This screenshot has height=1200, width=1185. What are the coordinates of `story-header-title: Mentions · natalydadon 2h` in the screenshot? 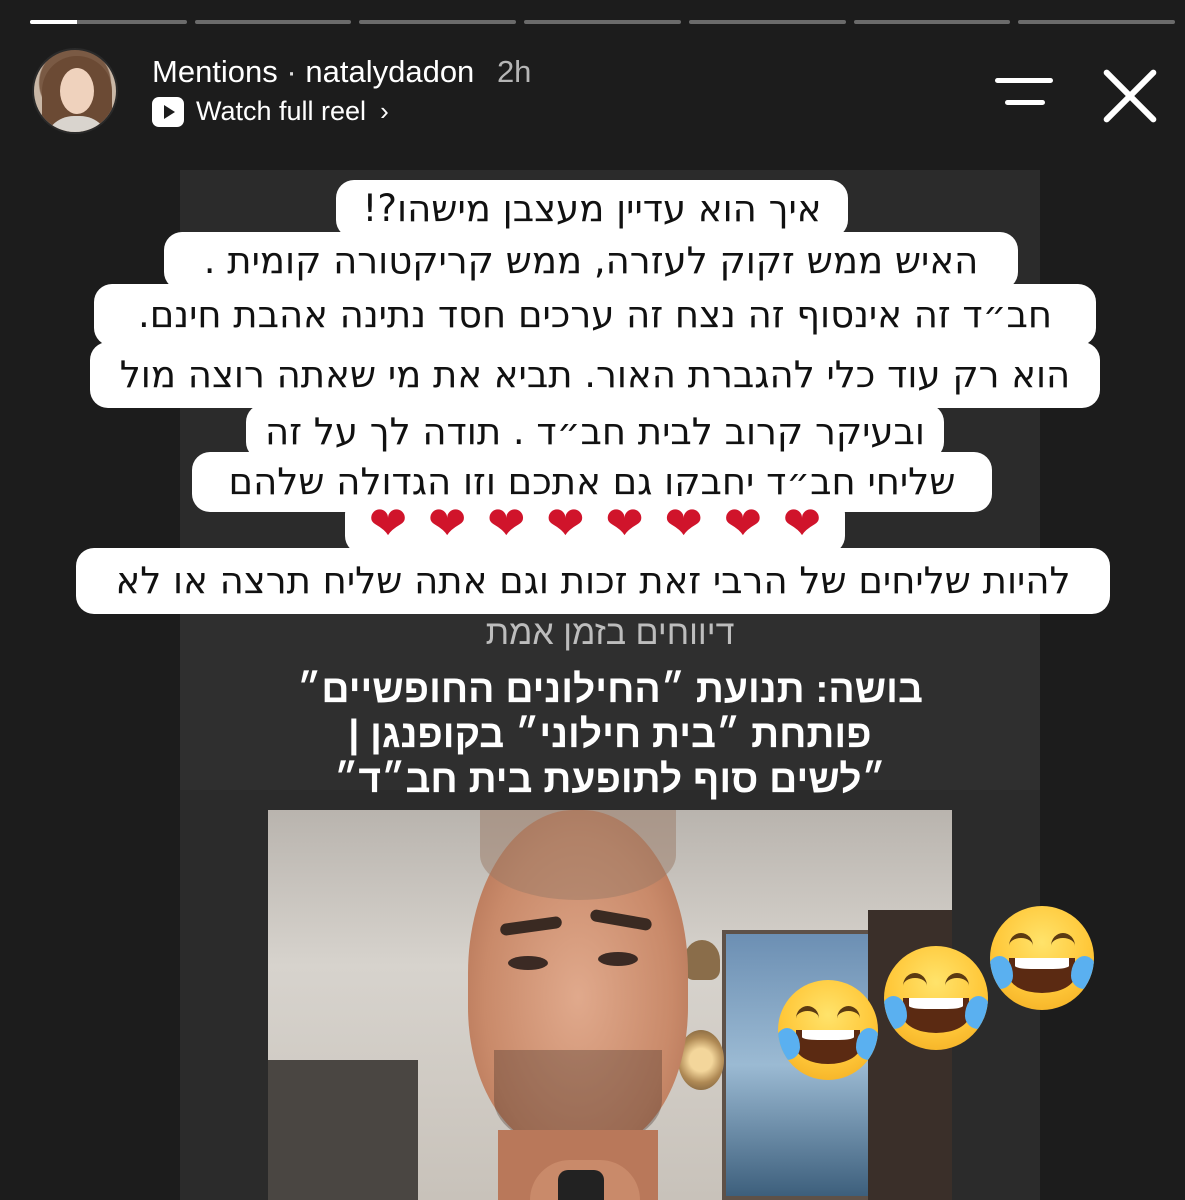 It's located at (341, 72).